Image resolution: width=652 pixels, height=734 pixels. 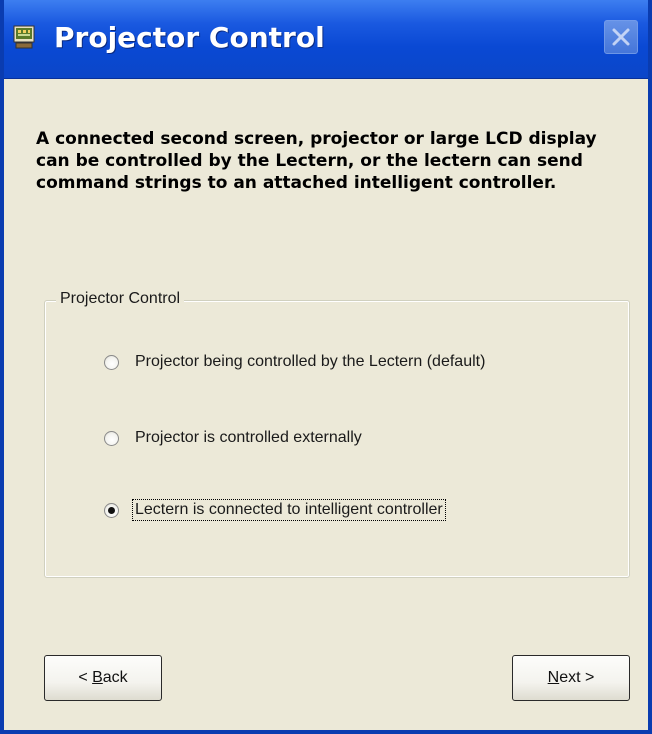 I want to click on radio-selected-dot, so click(x=111, y=510).